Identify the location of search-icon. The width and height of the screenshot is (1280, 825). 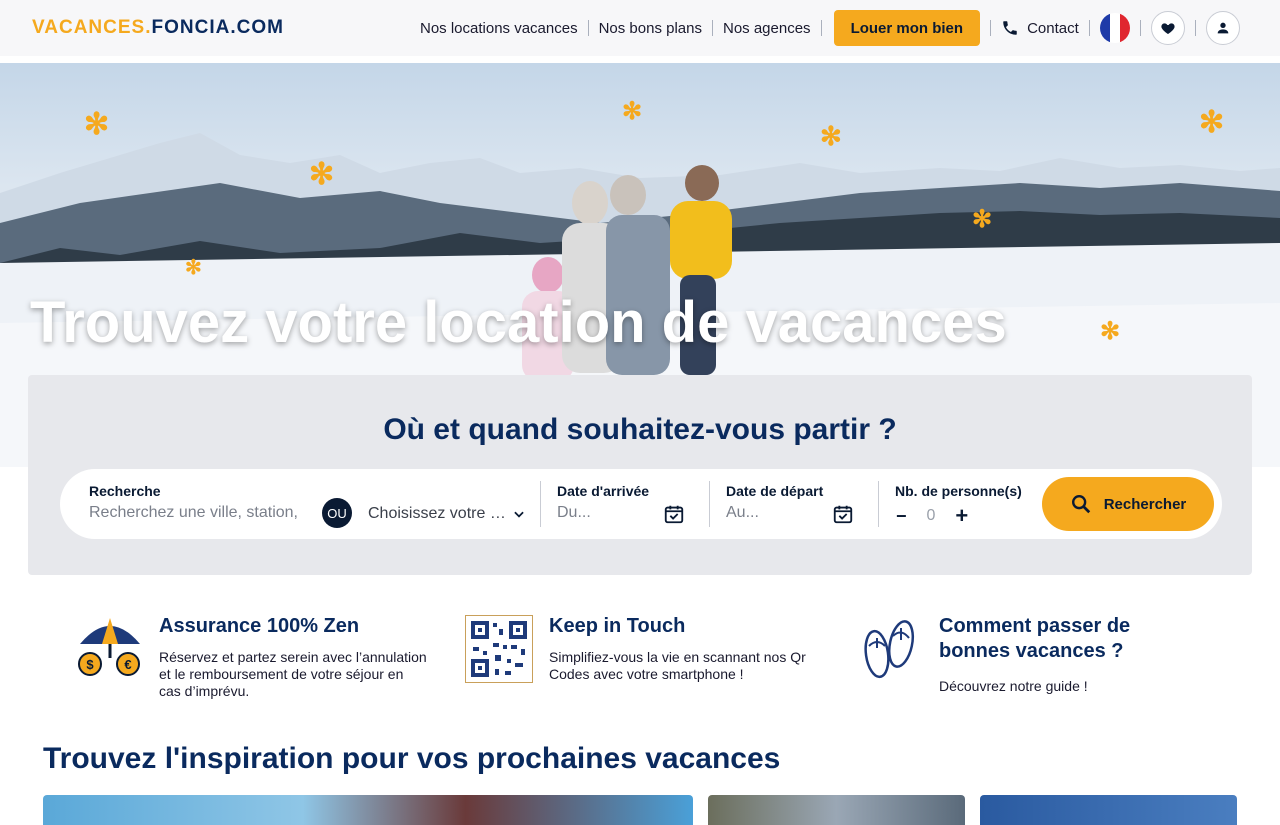
(1080, 504).